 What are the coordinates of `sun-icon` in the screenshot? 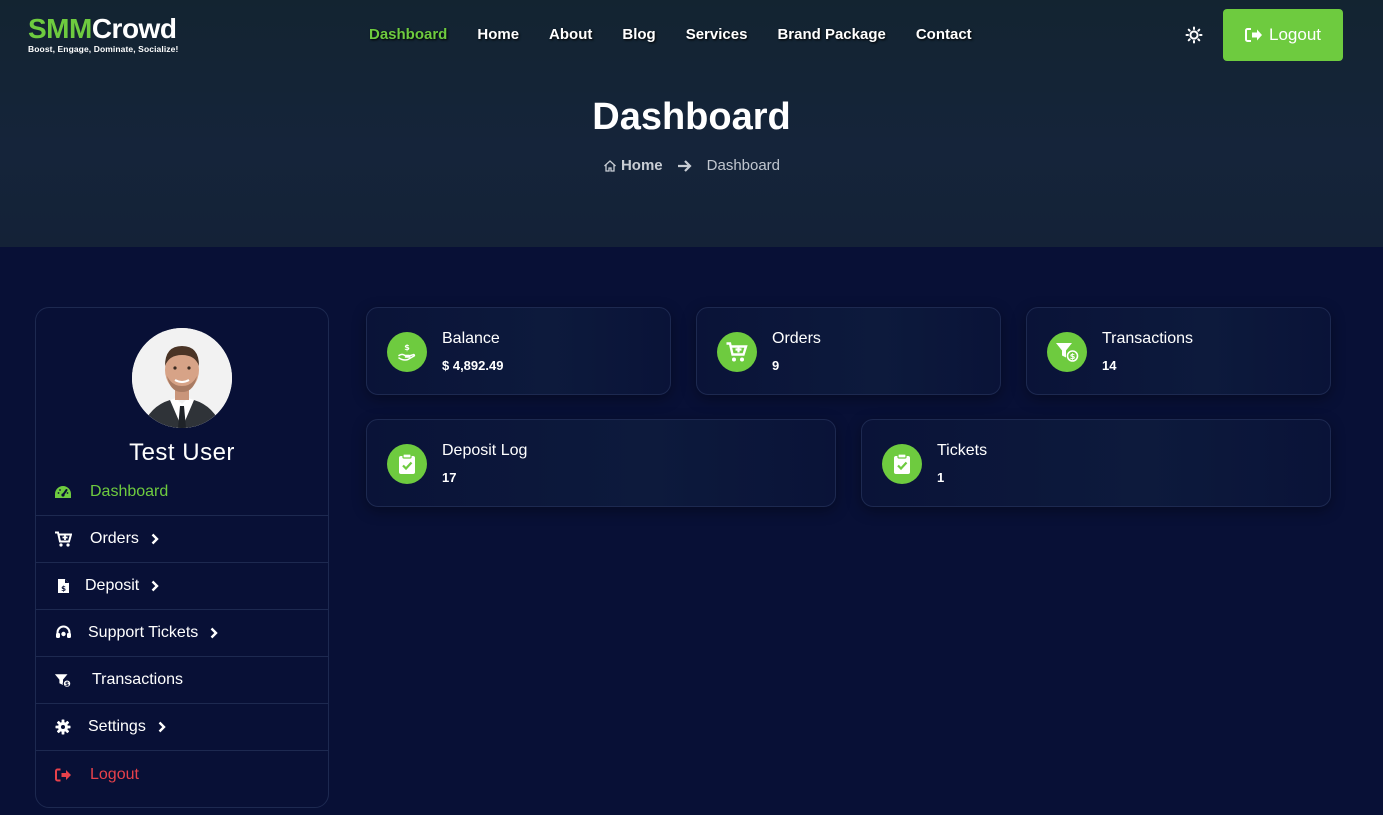 It's located at (1194, 35).